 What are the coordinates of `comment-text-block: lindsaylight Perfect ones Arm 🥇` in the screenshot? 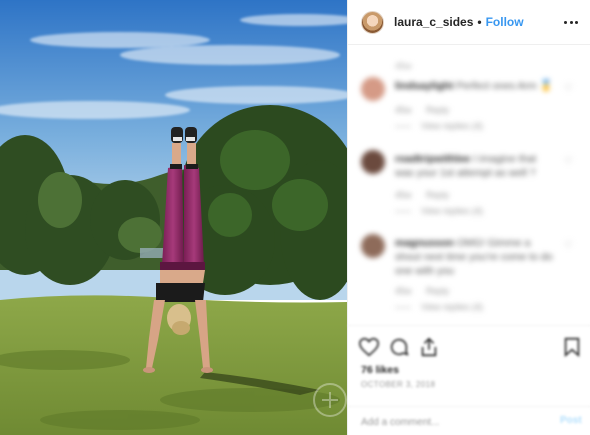 It's located at (475, 86).